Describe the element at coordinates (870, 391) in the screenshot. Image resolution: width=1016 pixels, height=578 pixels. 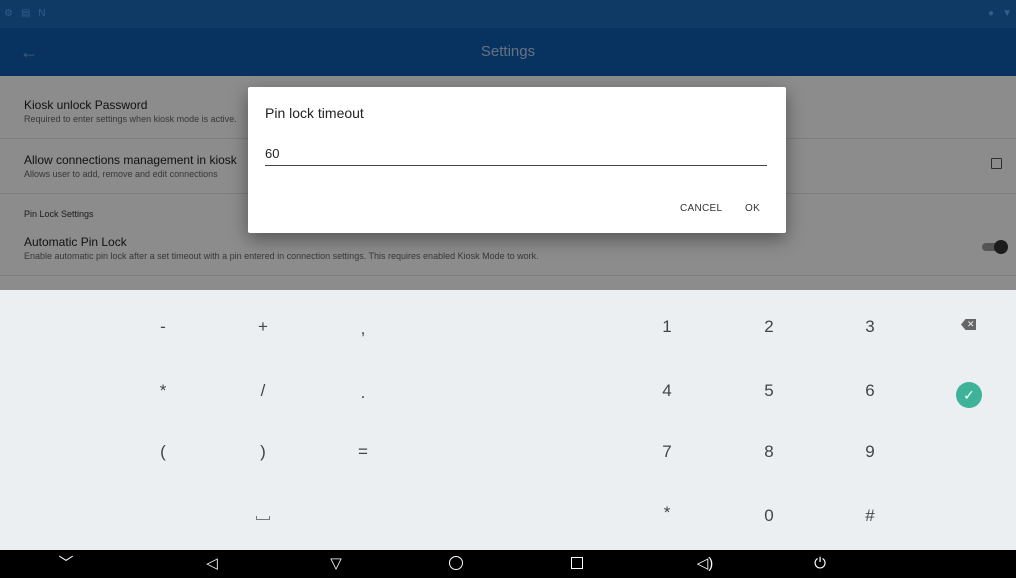
I see `key-6: 6` at that location.